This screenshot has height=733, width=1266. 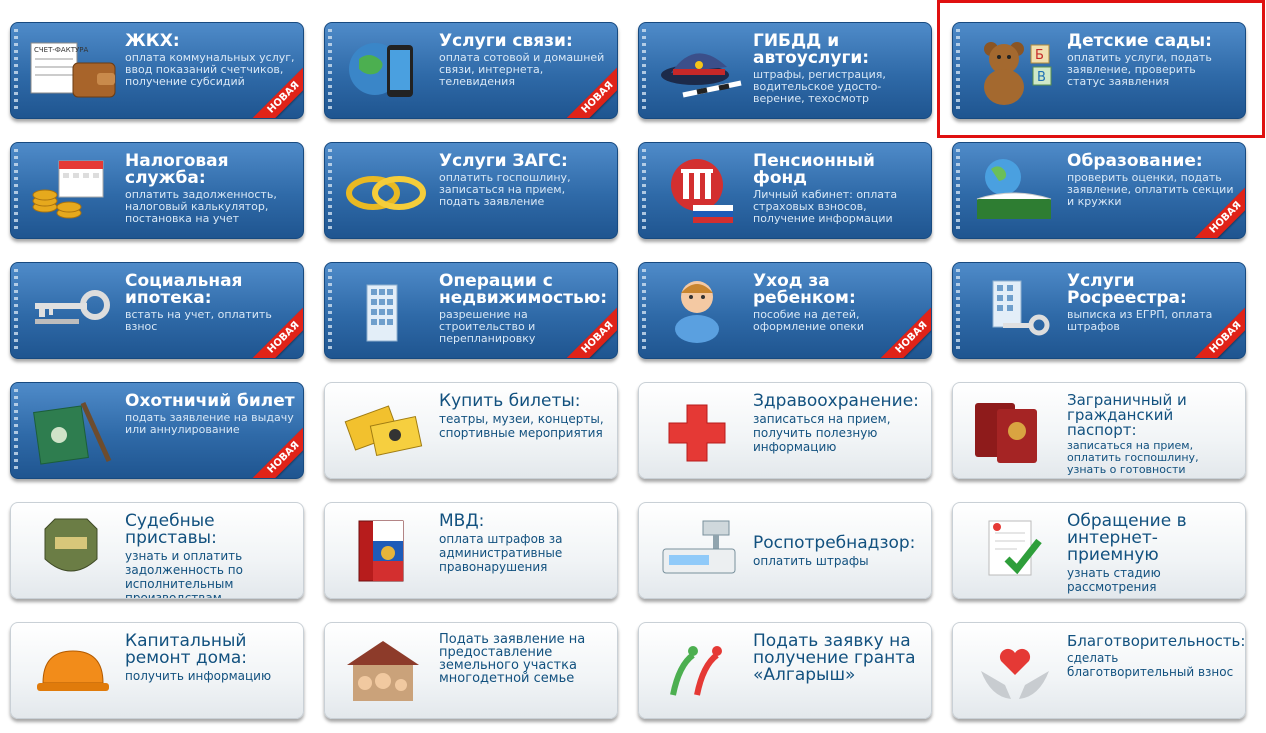 What do you see at coordinates (1015, 431) in the screenshot?
I see `passport-icon` at bounding box center [1015, 431].